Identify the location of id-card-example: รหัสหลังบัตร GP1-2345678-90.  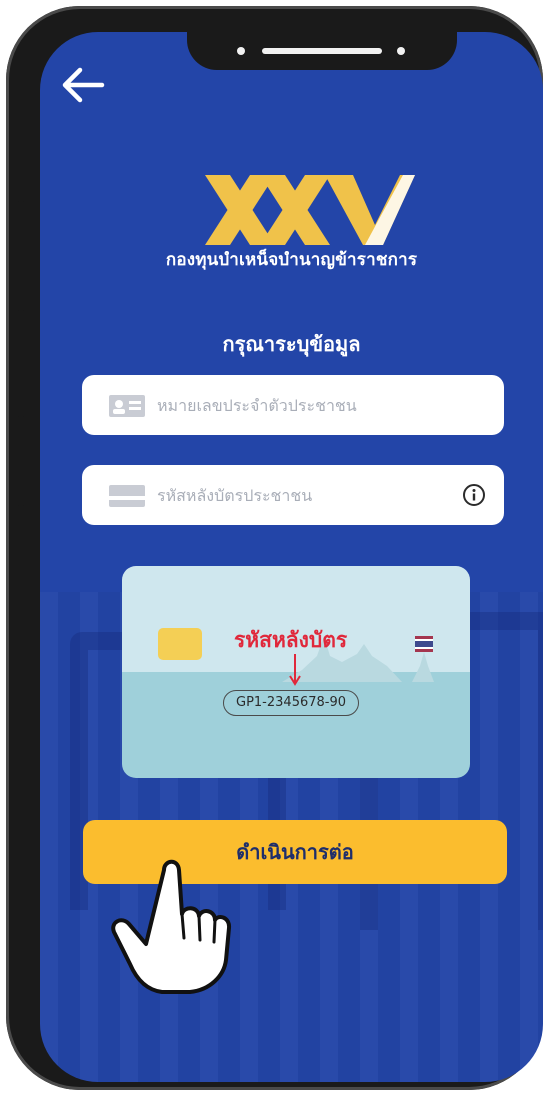
(296, 672).